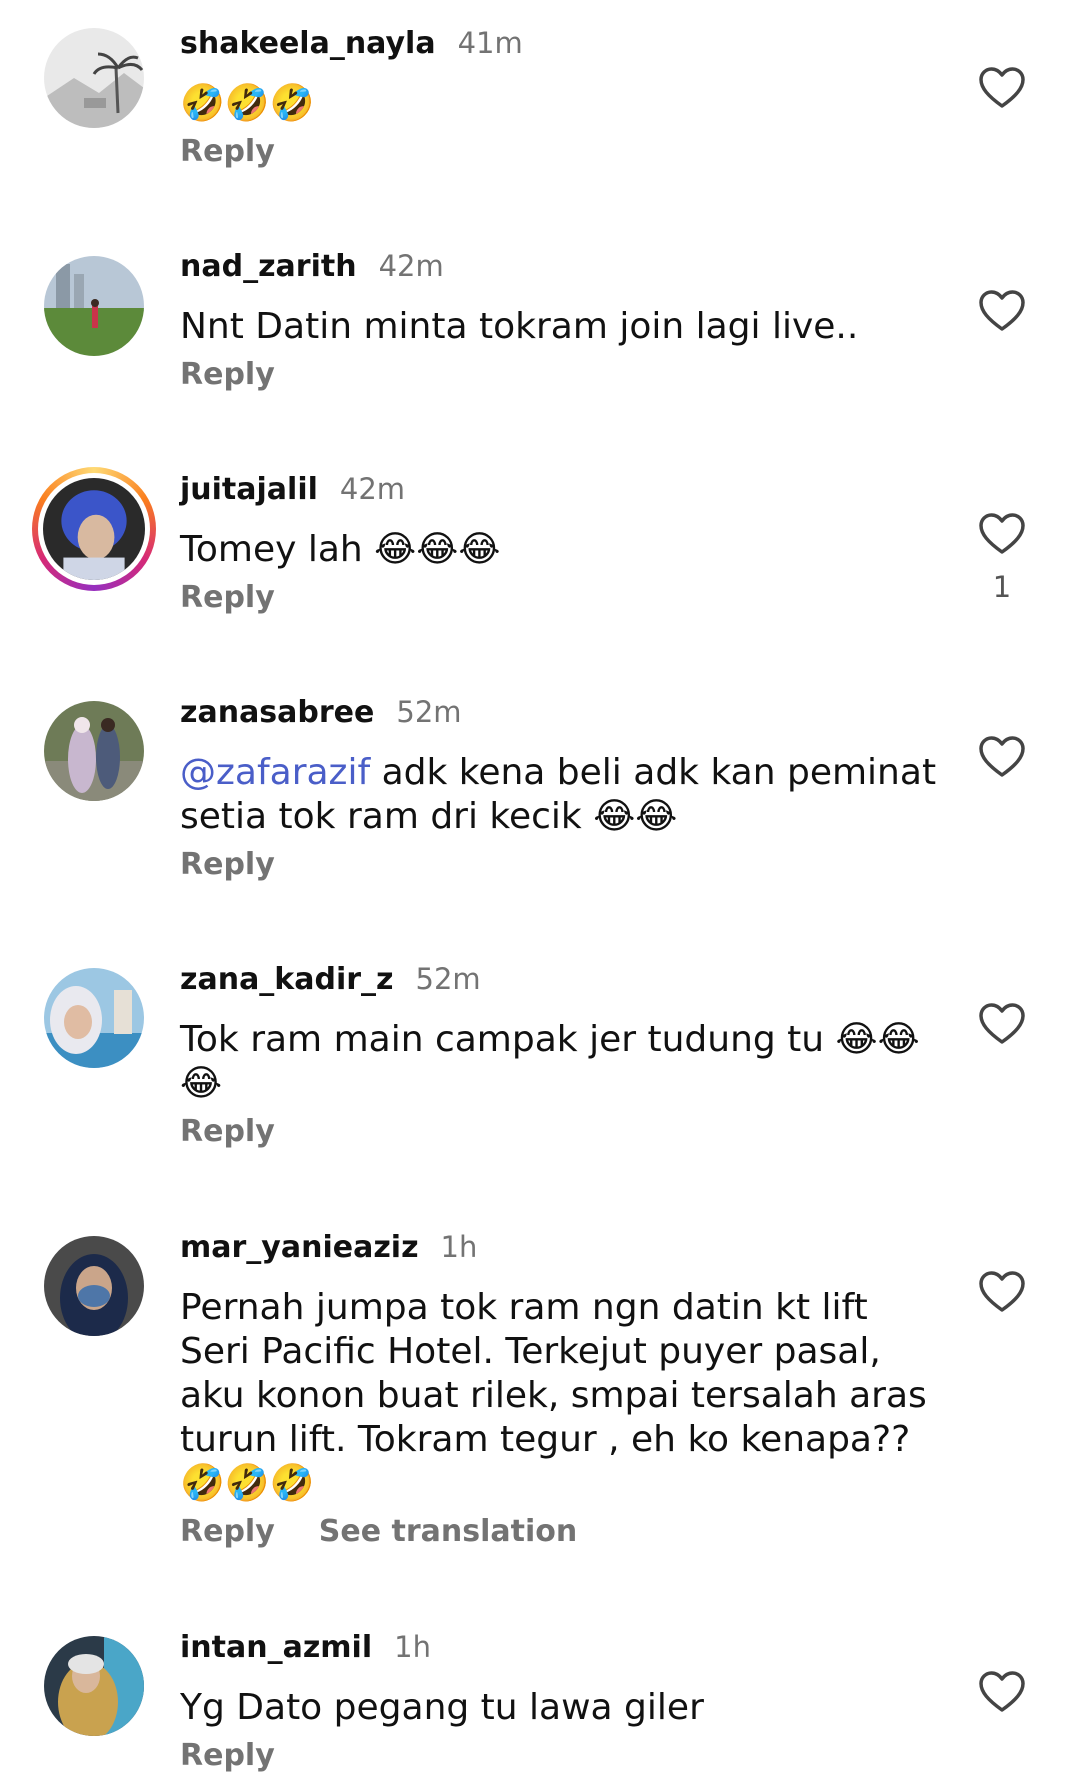  Describe the element at coordinates (560, 495) in the screenshot. I see `comment-meta: juitajalil 42m` at that location.